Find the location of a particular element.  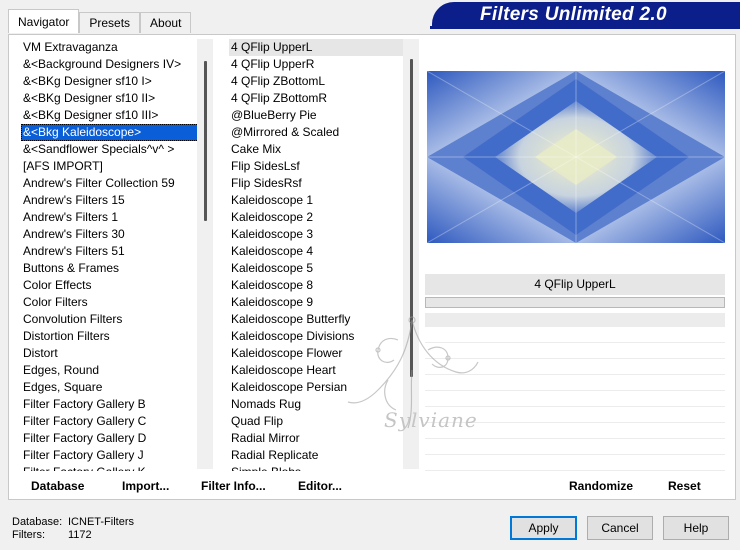

watermark-signature: Sylviane is located at coordinates (431, 420).